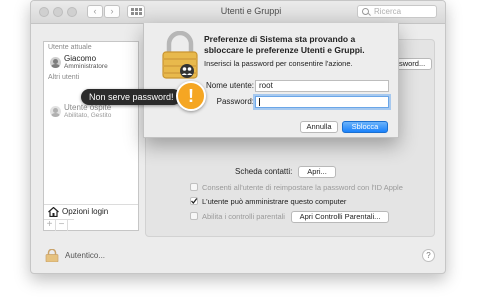  I want to click on back-button: ‹, so click(95, 11).